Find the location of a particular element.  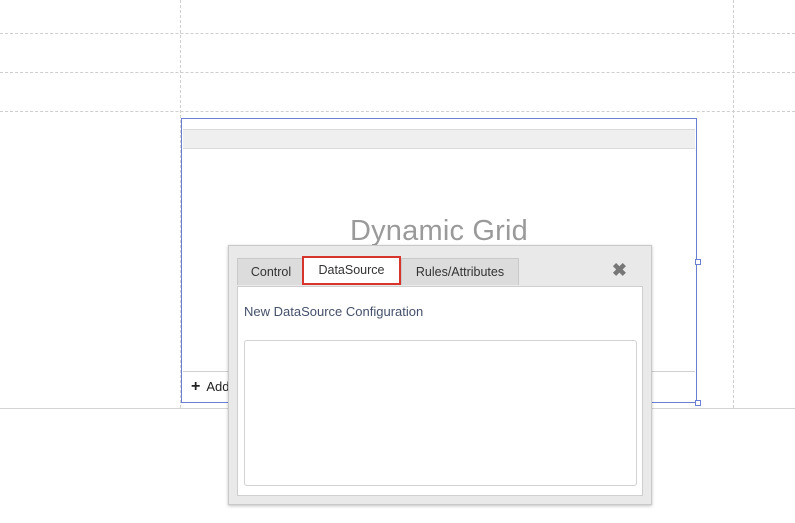

plus-icon: + is located at coordinates (196, 386).